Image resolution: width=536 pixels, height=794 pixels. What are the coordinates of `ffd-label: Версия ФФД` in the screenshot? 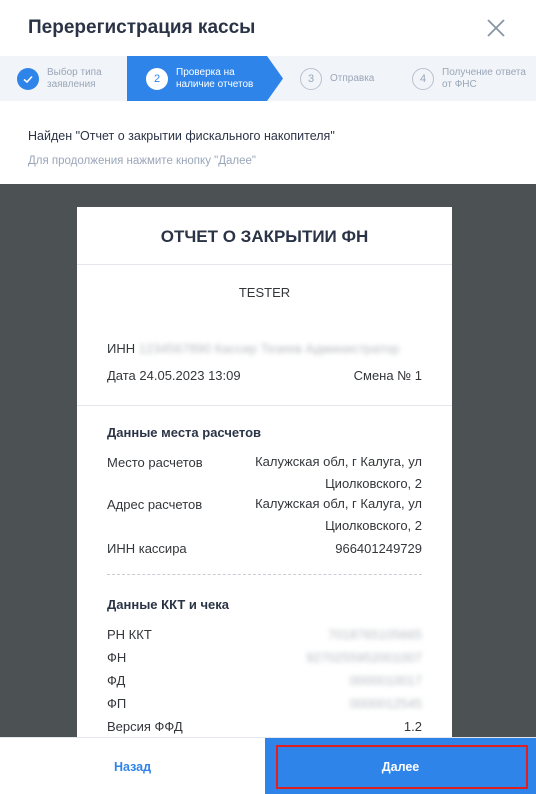 It's located at (145, 726).